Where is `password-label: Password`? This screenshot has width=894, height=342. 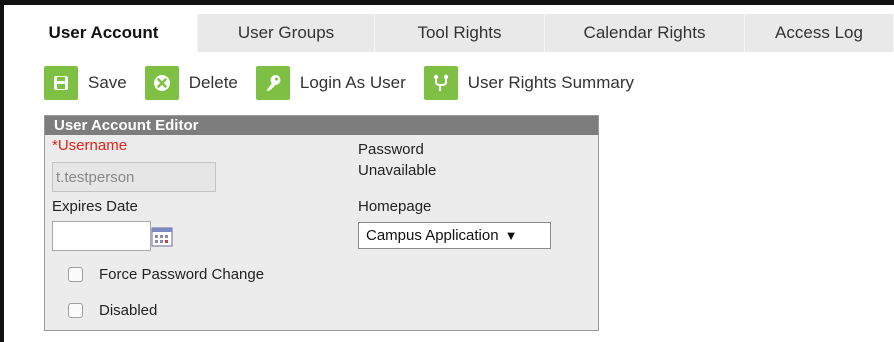 password-label: Password is located at coordinates (391, 149).